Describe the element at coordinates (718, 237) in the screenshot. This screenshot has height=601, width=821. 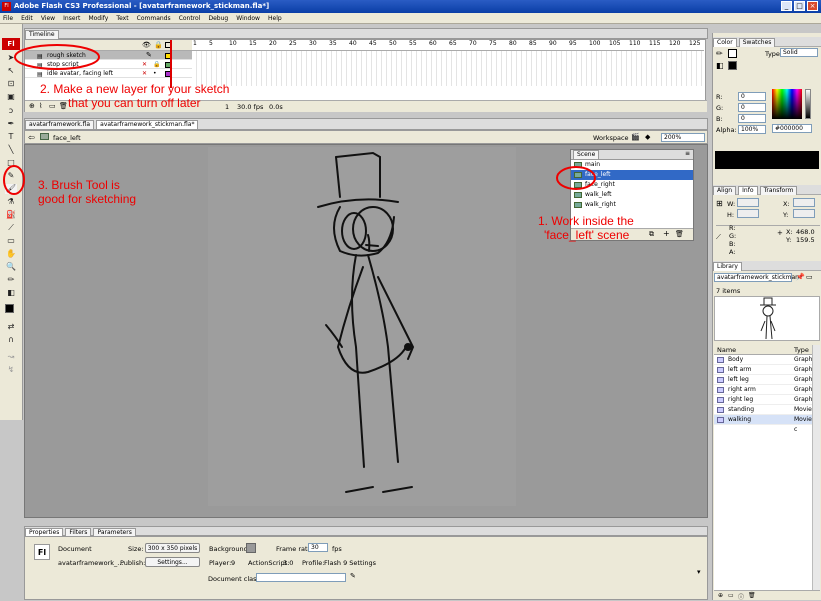
I see `dropper-icon: ⟋` at that location.